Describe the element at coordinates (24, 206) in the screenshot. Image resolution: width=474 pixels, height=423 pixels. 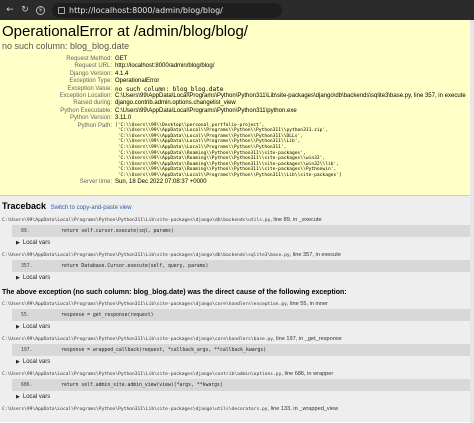
I see `traceback-title: Traceback` at that location.